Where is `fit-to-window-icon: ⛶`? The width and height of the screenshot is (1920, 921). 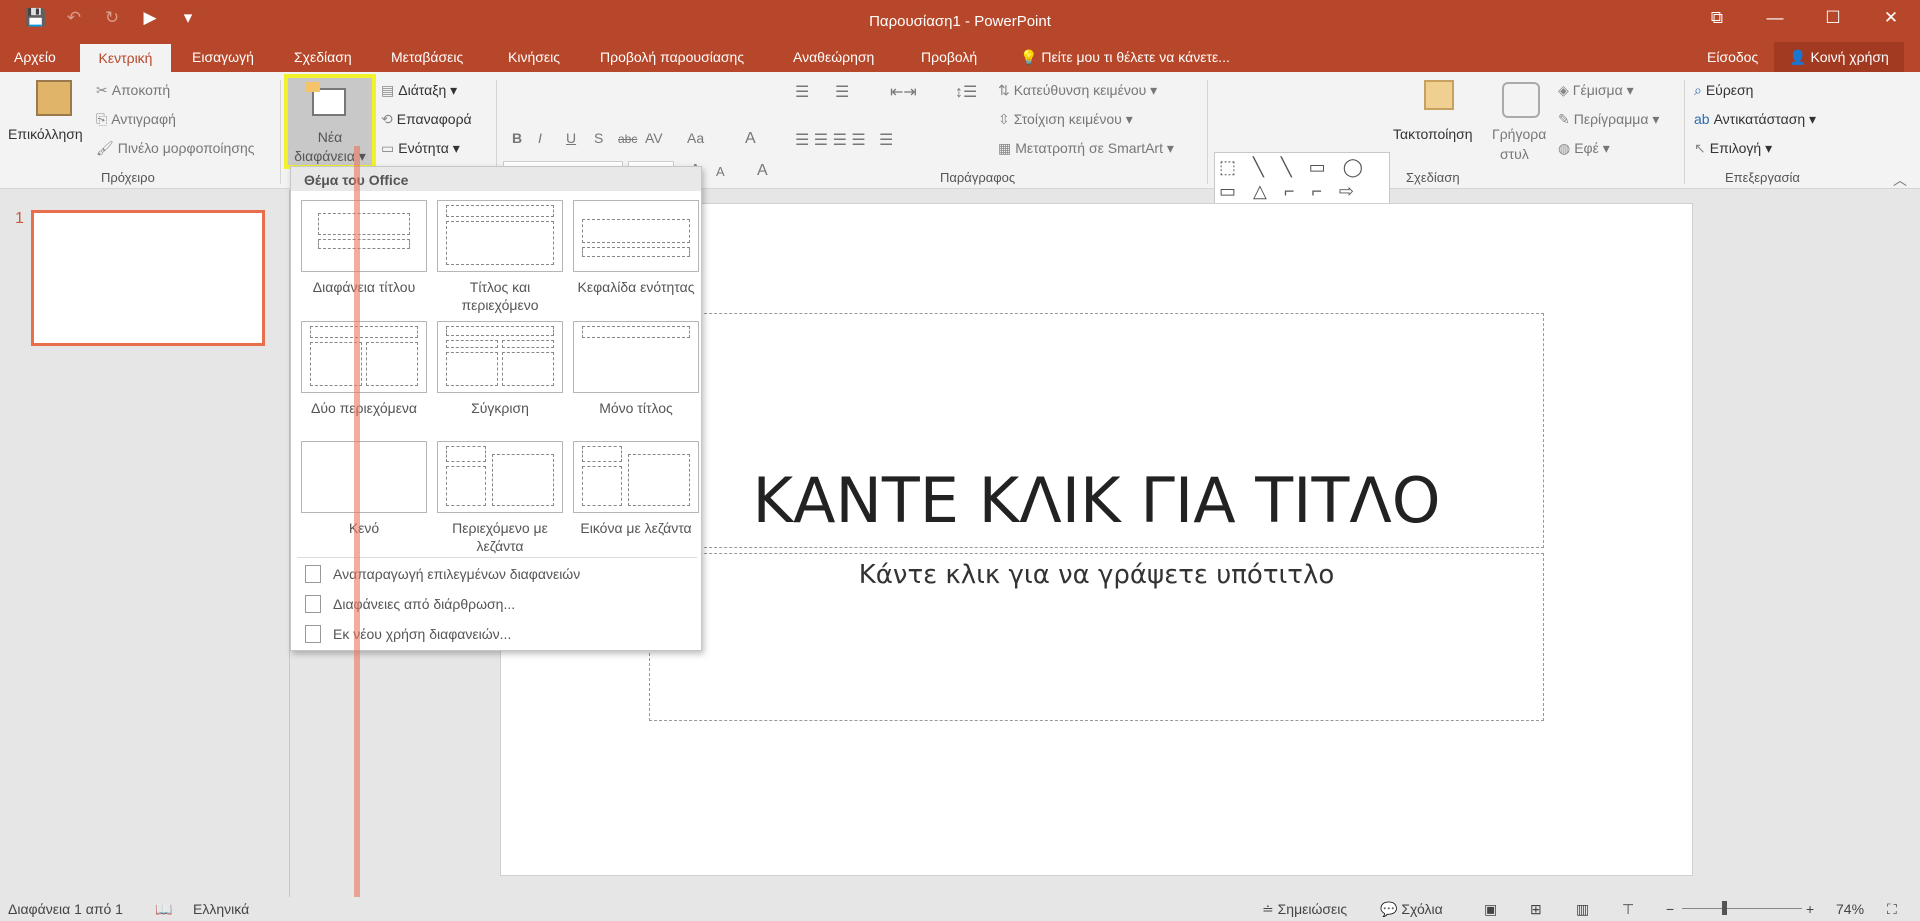 fit-to-window-icon: ⛶ is located at coordinates (1892, 909).